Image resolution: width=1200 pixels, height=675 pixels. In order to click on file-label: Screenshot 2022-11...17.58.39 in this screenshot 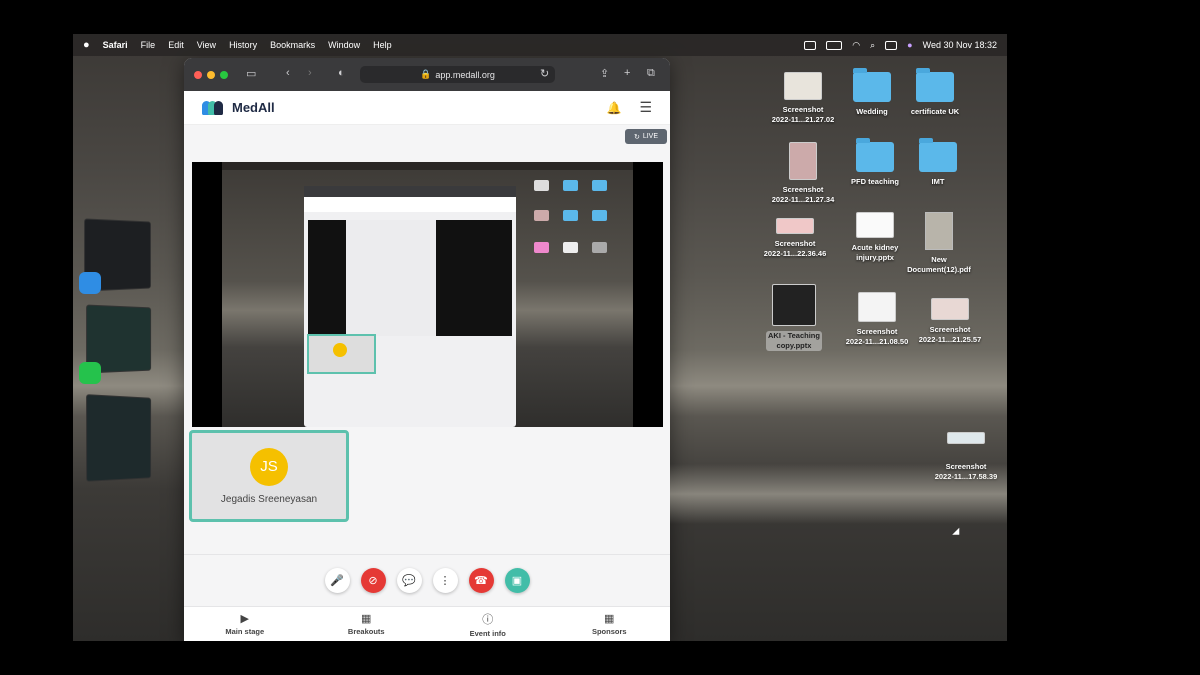, I will do `click(966, 471)`.